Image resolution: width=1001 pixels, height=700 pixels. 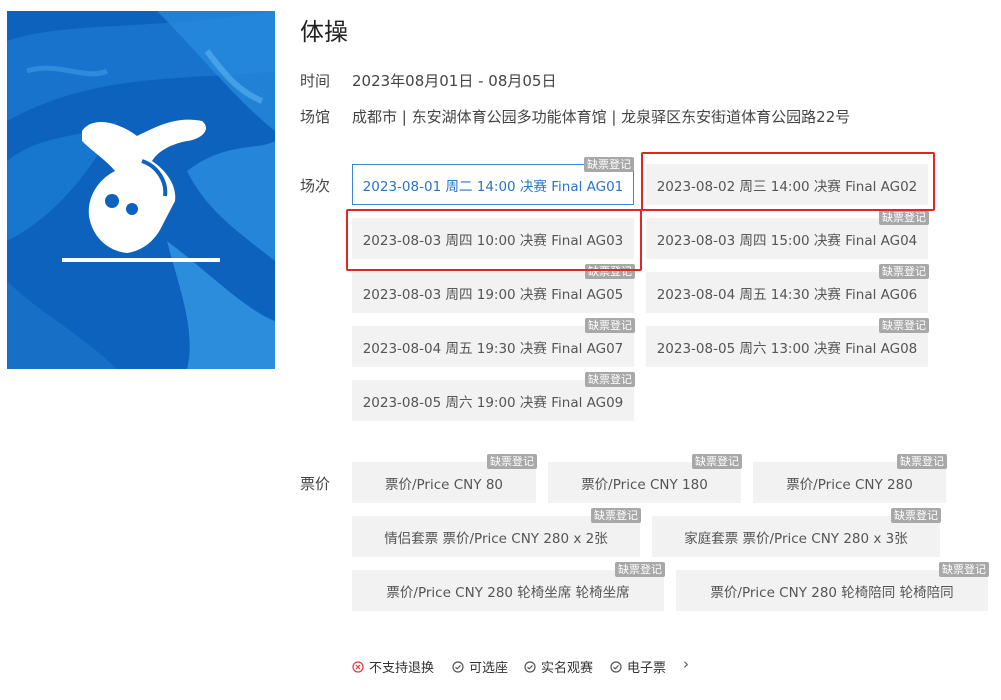 I want to click on policy-seat-selection: 可选座, so click(x=480, y=666).